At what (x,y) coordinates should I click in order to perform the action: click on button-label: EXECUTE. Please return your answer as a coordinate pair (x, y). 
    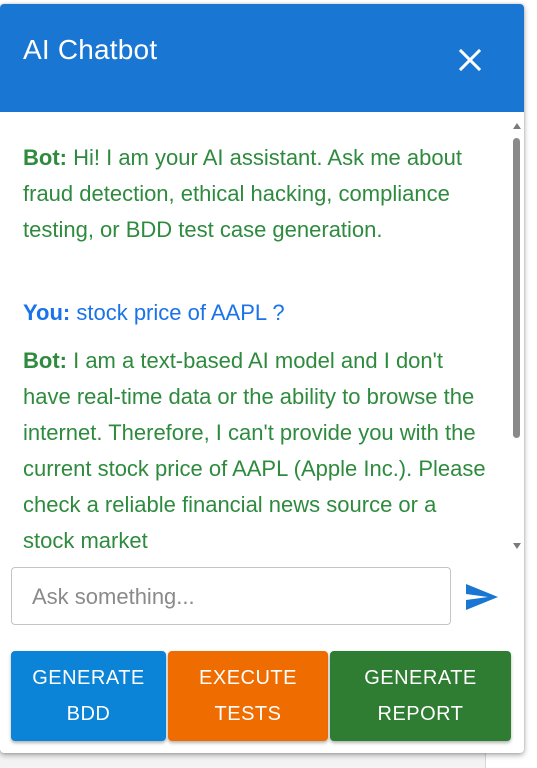
    Looking at the image, I should click on (248, 678).